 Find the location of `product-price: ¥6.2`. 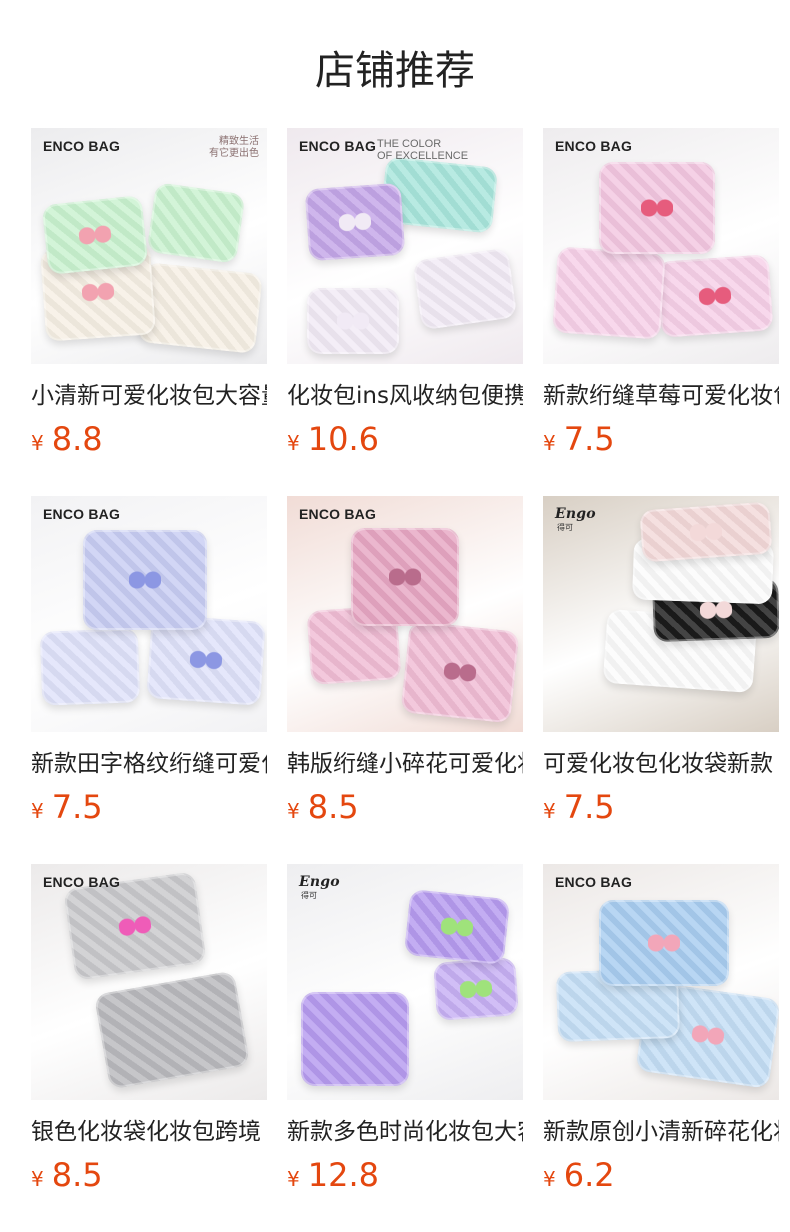

product-price: ¥6.2 is located at coordinates (579, 1175).